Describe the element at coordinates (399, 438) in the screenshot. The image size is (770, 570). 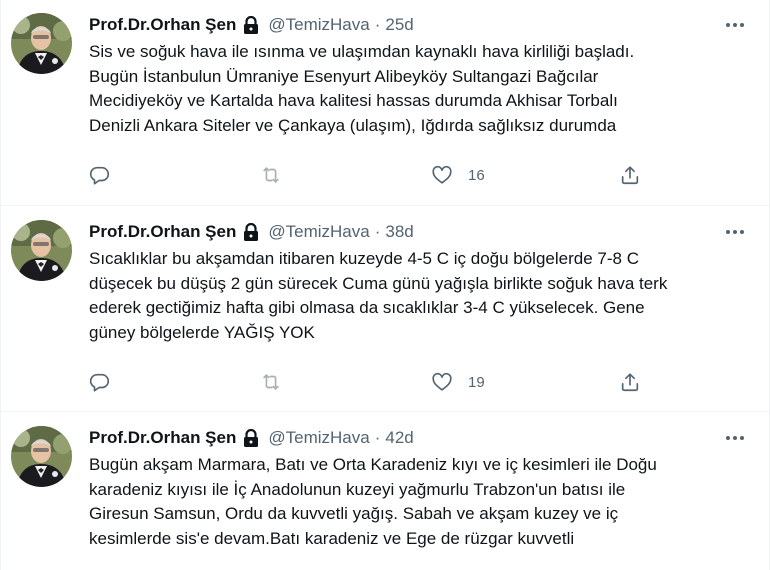
I see `tweet-timestamp: 42d` at that location.